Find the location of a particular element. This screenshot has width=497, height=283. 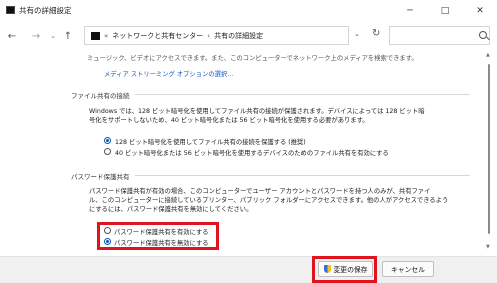

scrollbar-thumb is located at coordinates (489, 149).